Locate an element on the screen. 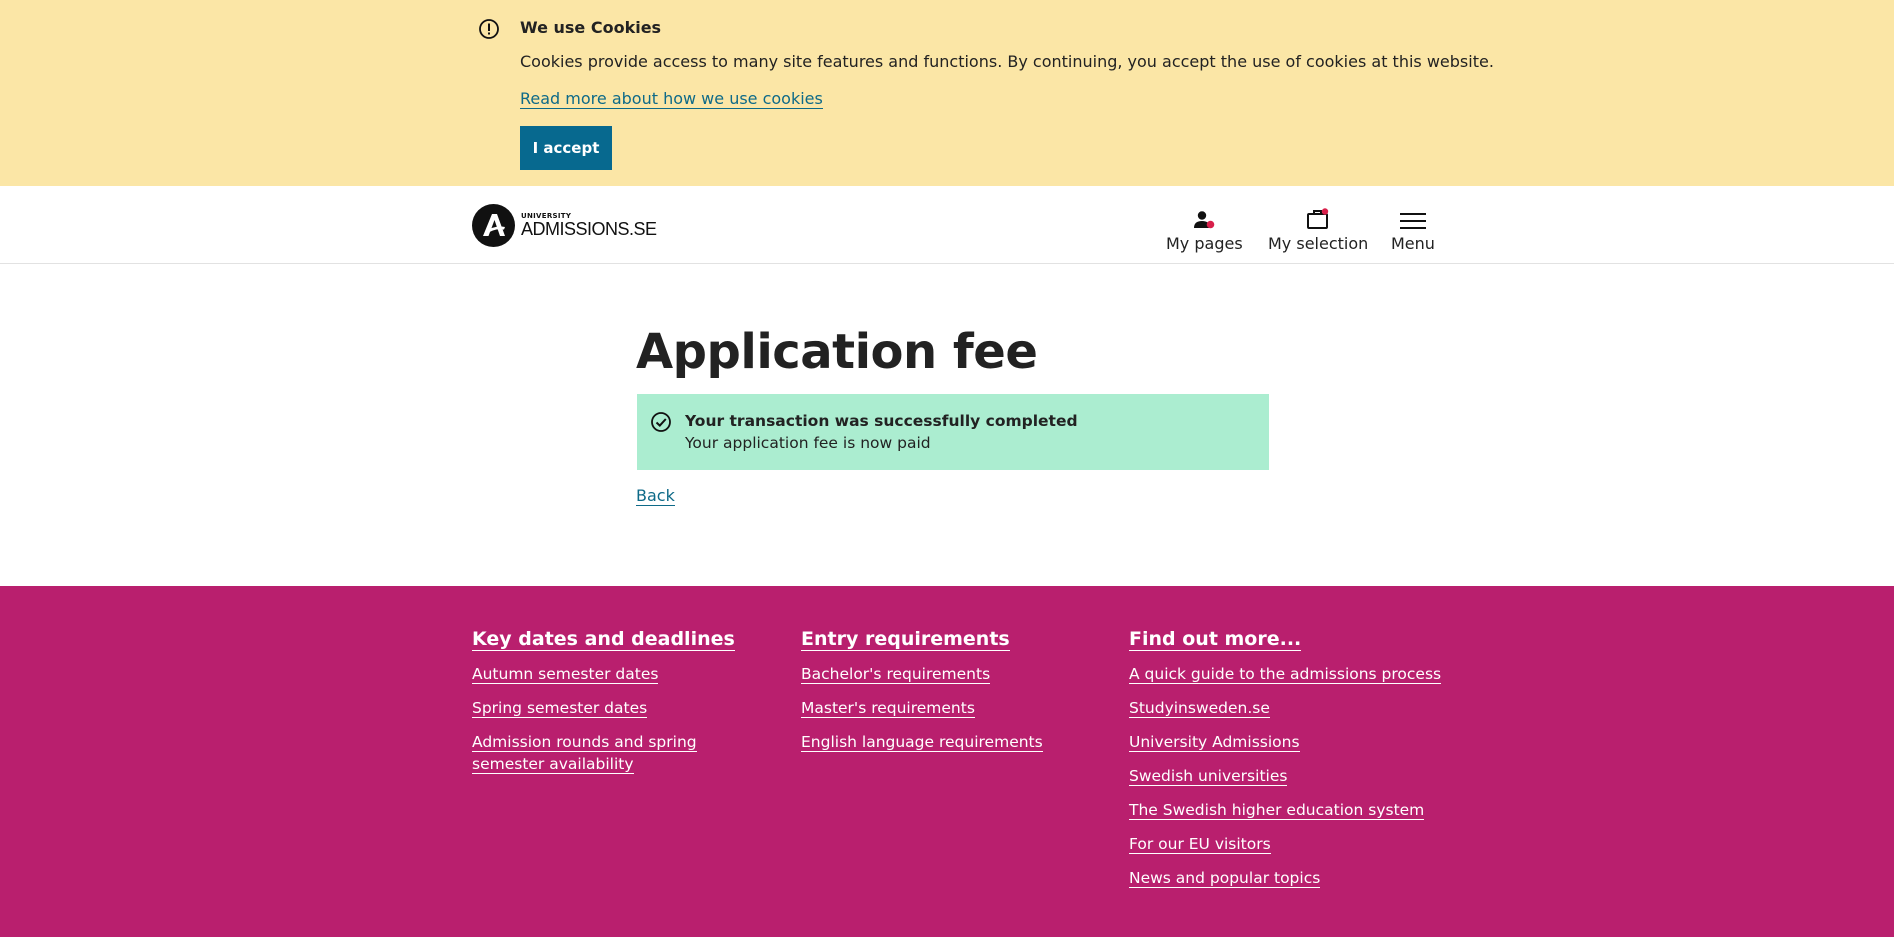 This screenshot has height=937, width=1894. nav-menu: Menu is located at coordinates (1413, 230).